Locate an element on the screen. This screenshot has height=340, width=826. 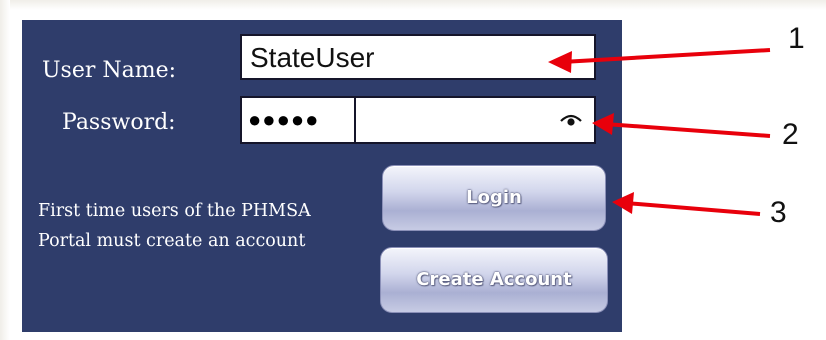
annotation-arrows is located at coordinates (659, 132).